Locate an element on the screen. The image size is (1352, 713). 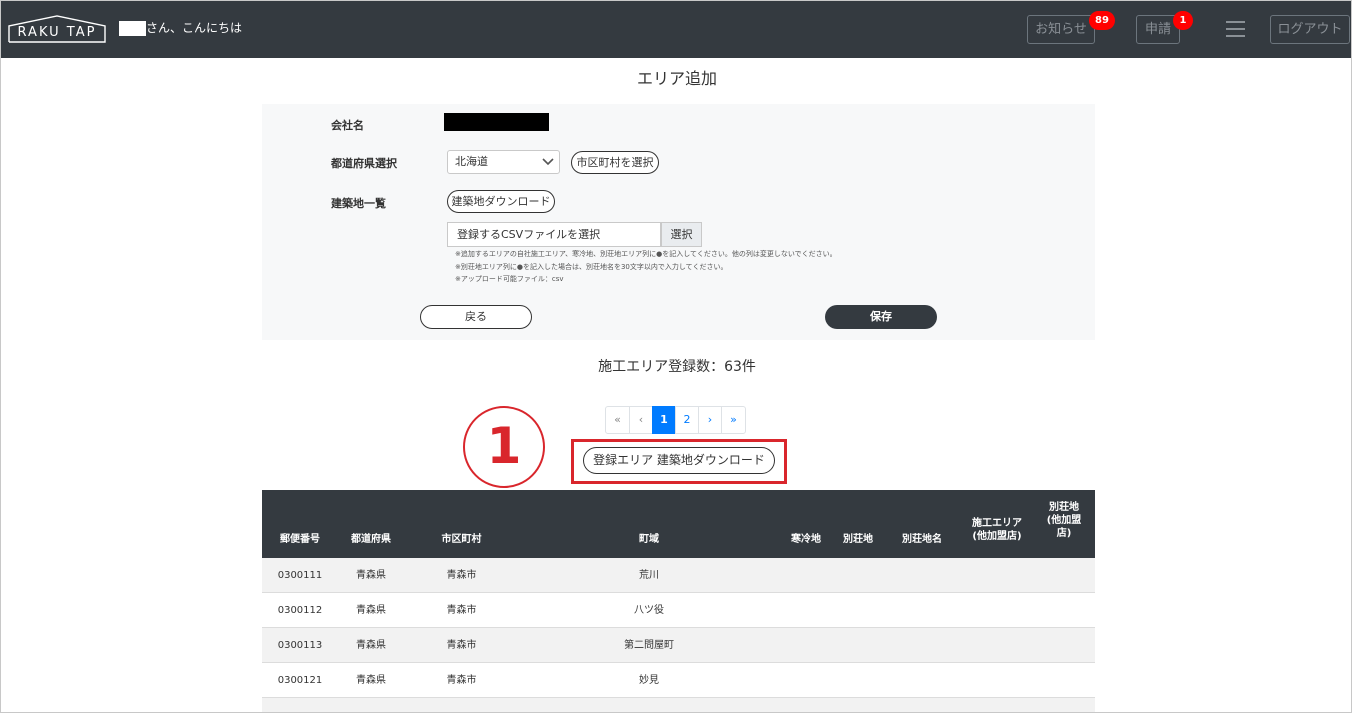
th-villa: 別荘地 is located at coordinates (858, 539).